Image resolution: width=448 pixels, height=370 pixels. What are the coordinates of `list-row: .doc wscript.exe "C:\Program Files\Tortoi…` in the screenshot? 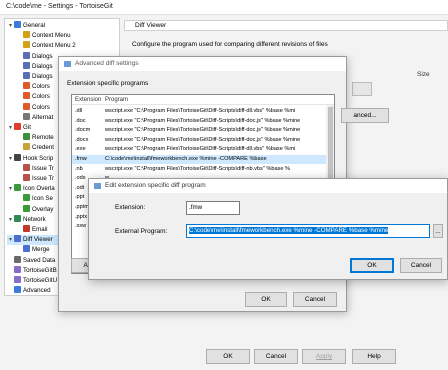 It's located at (203, 121).